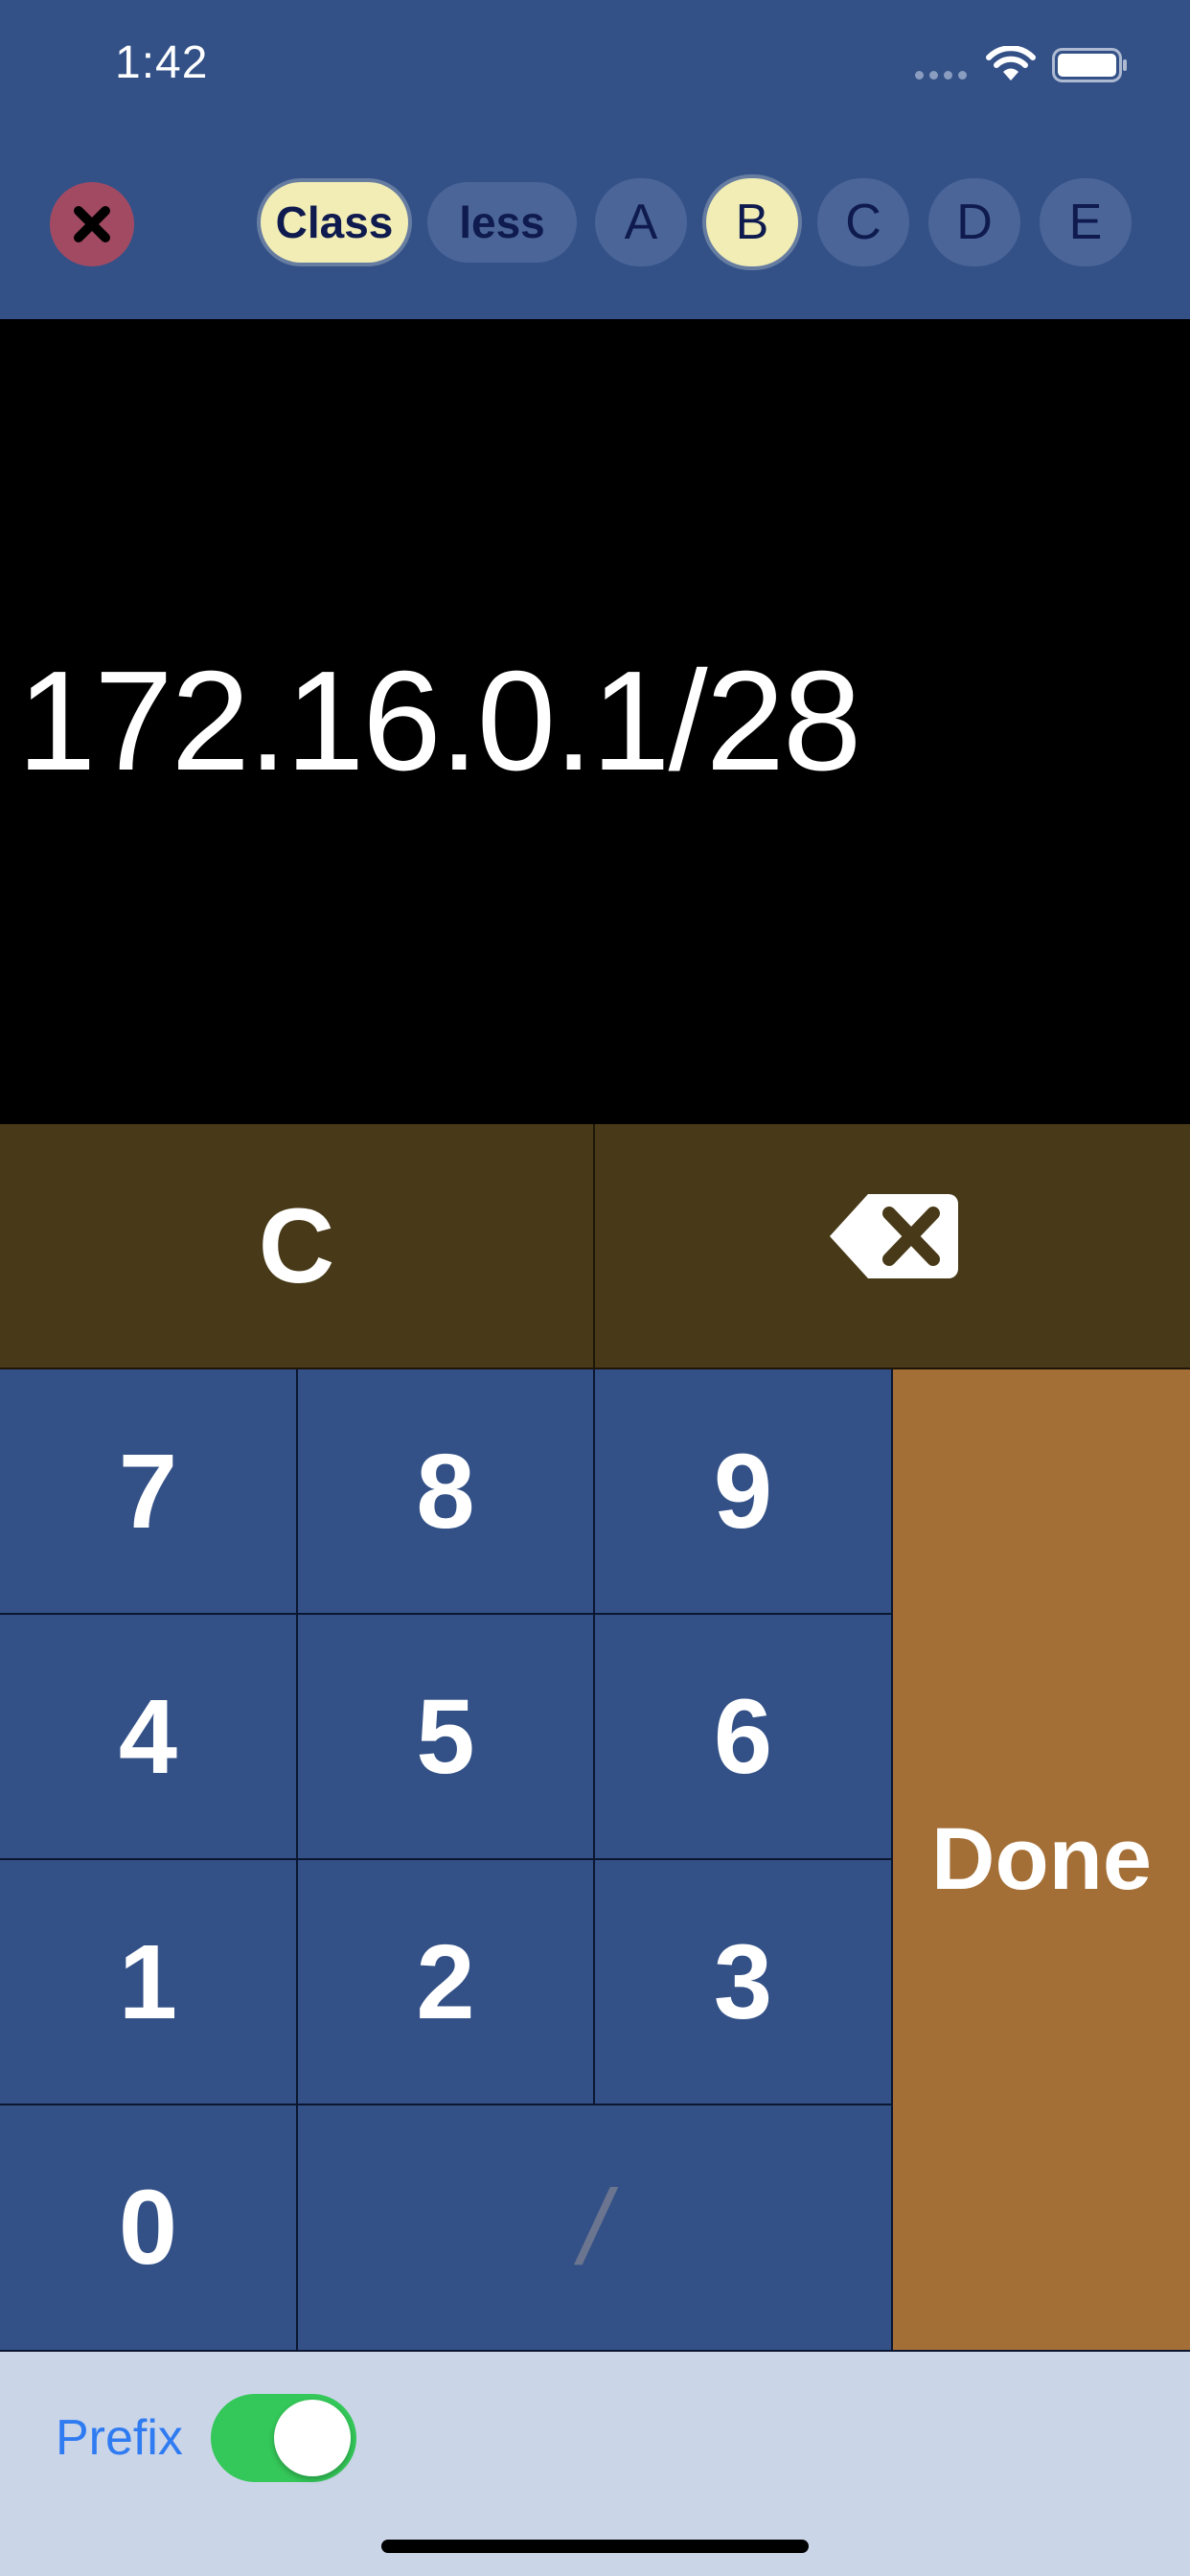 This screenshot has height=2576, width=1190. What do you see at coordinates (641, 222) in the screenshot?
I see `class-a-chip: A` at bounding box center [641, 222].